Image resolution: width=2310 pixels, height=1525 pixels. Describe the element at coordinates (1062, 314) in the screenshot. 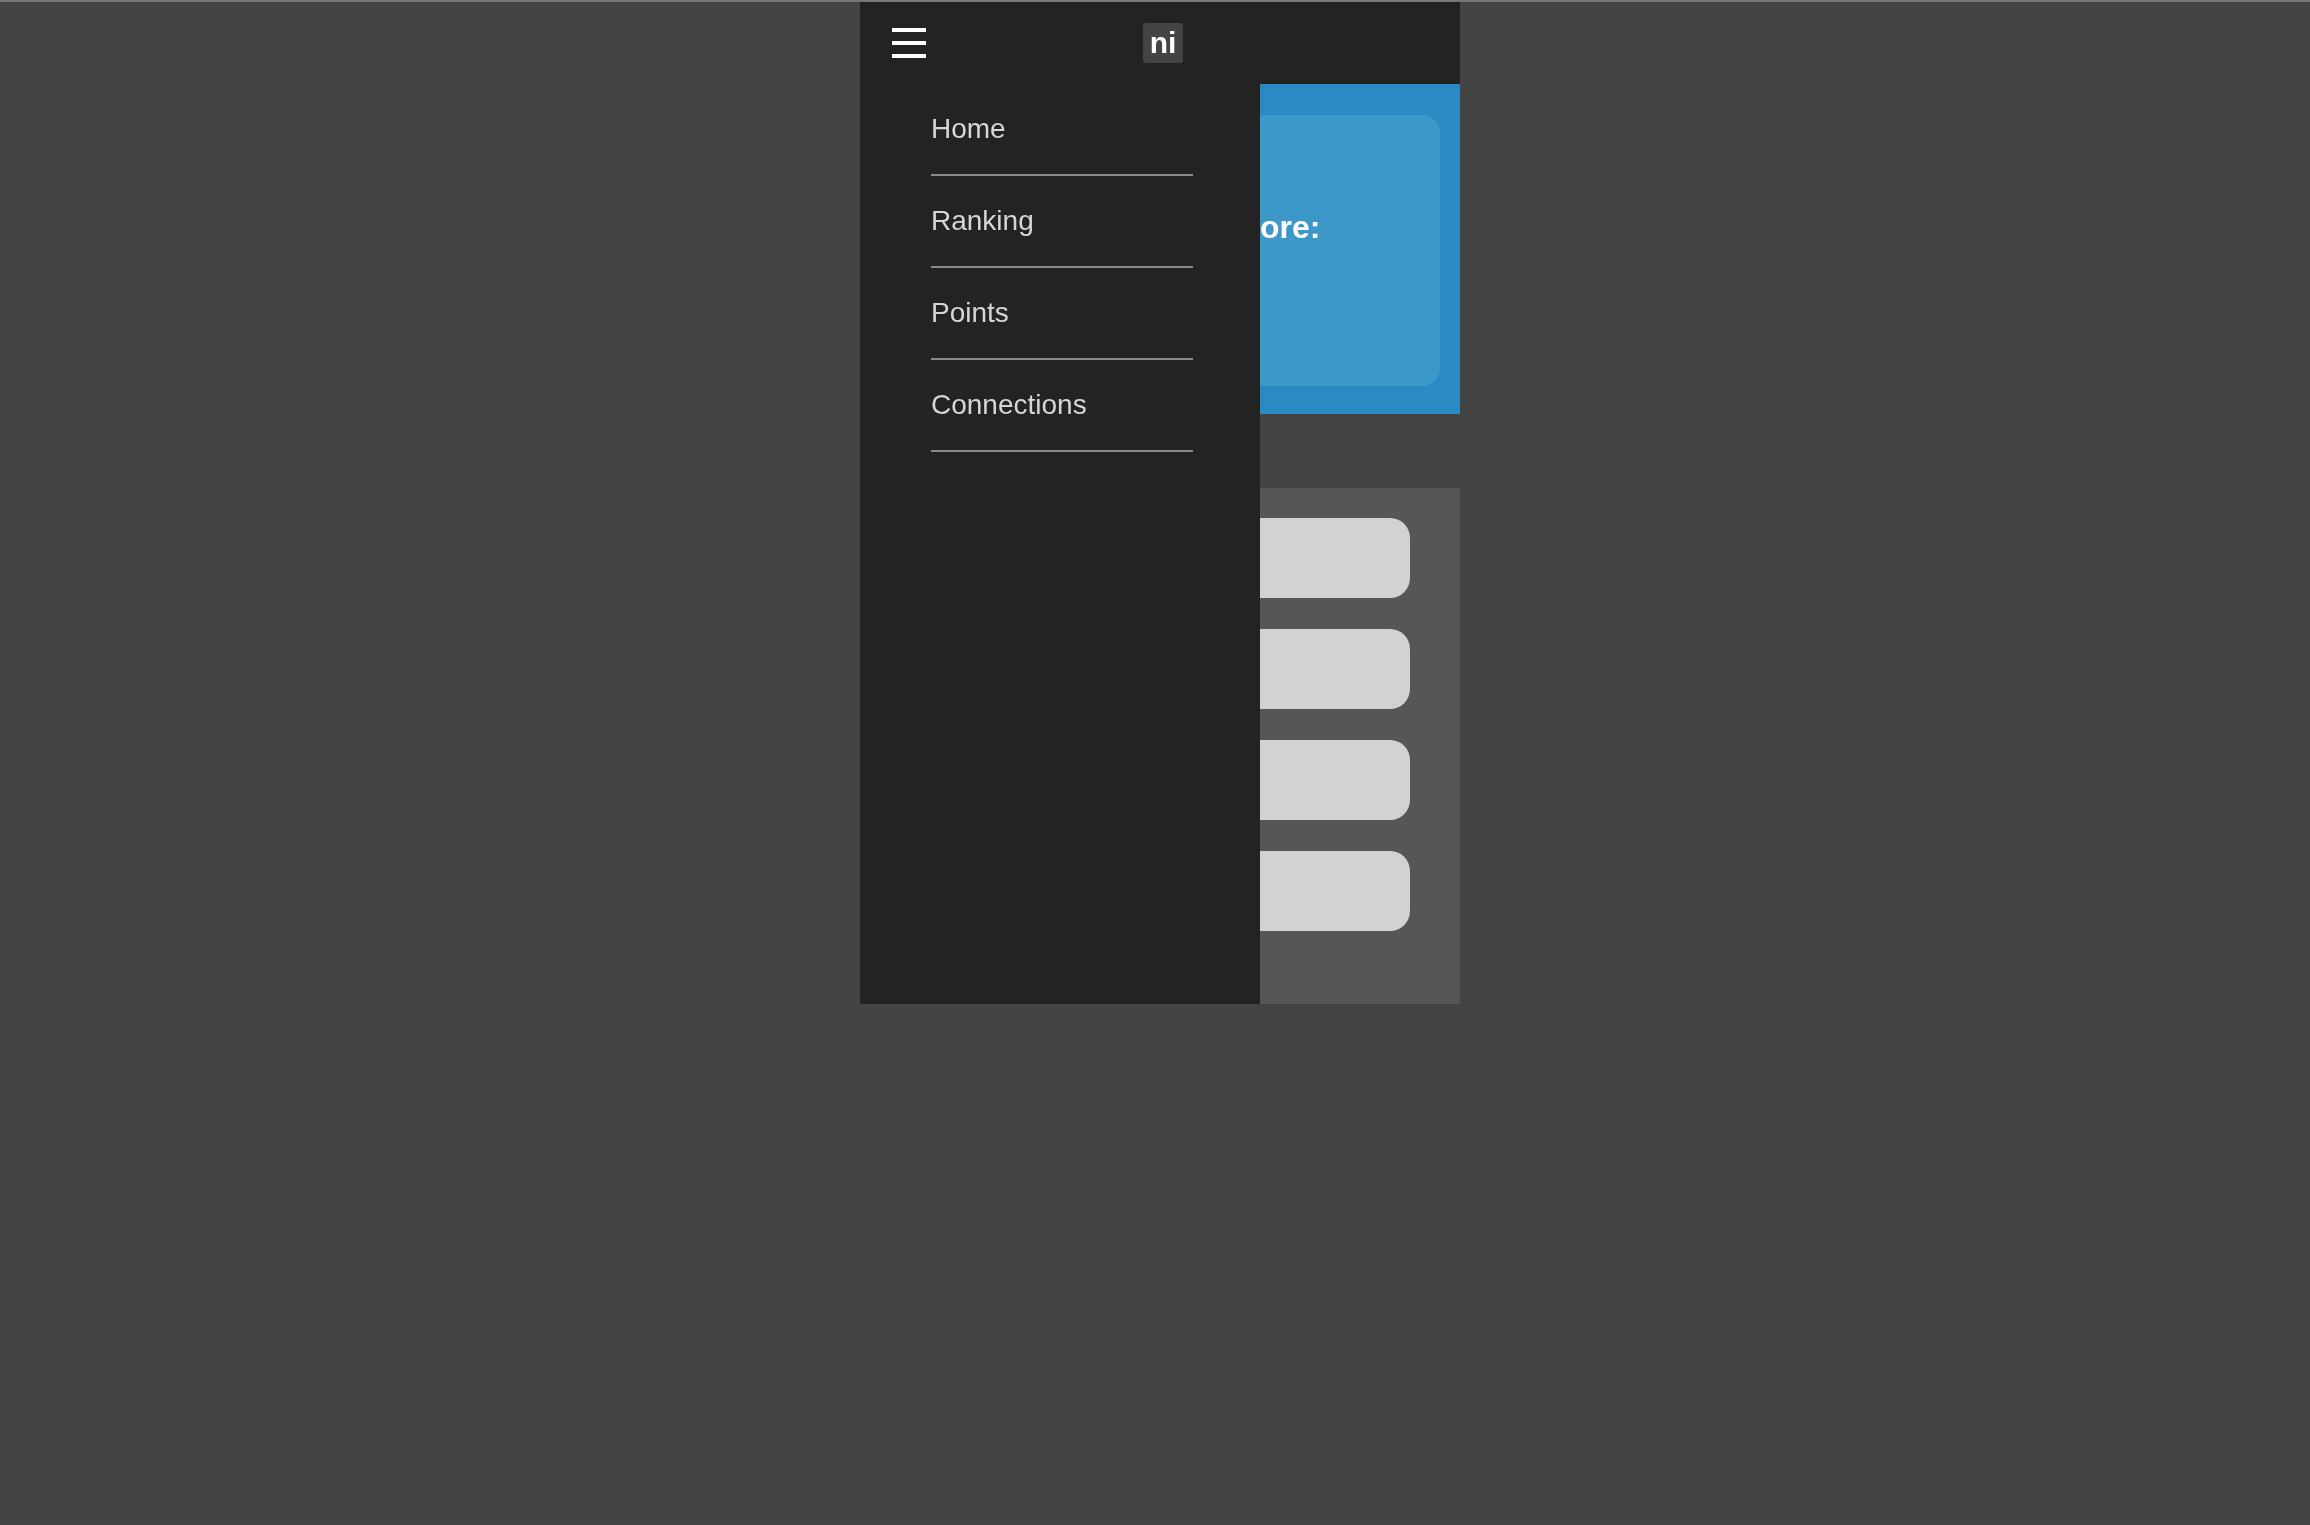

I see `menu-item: Points` at that location.